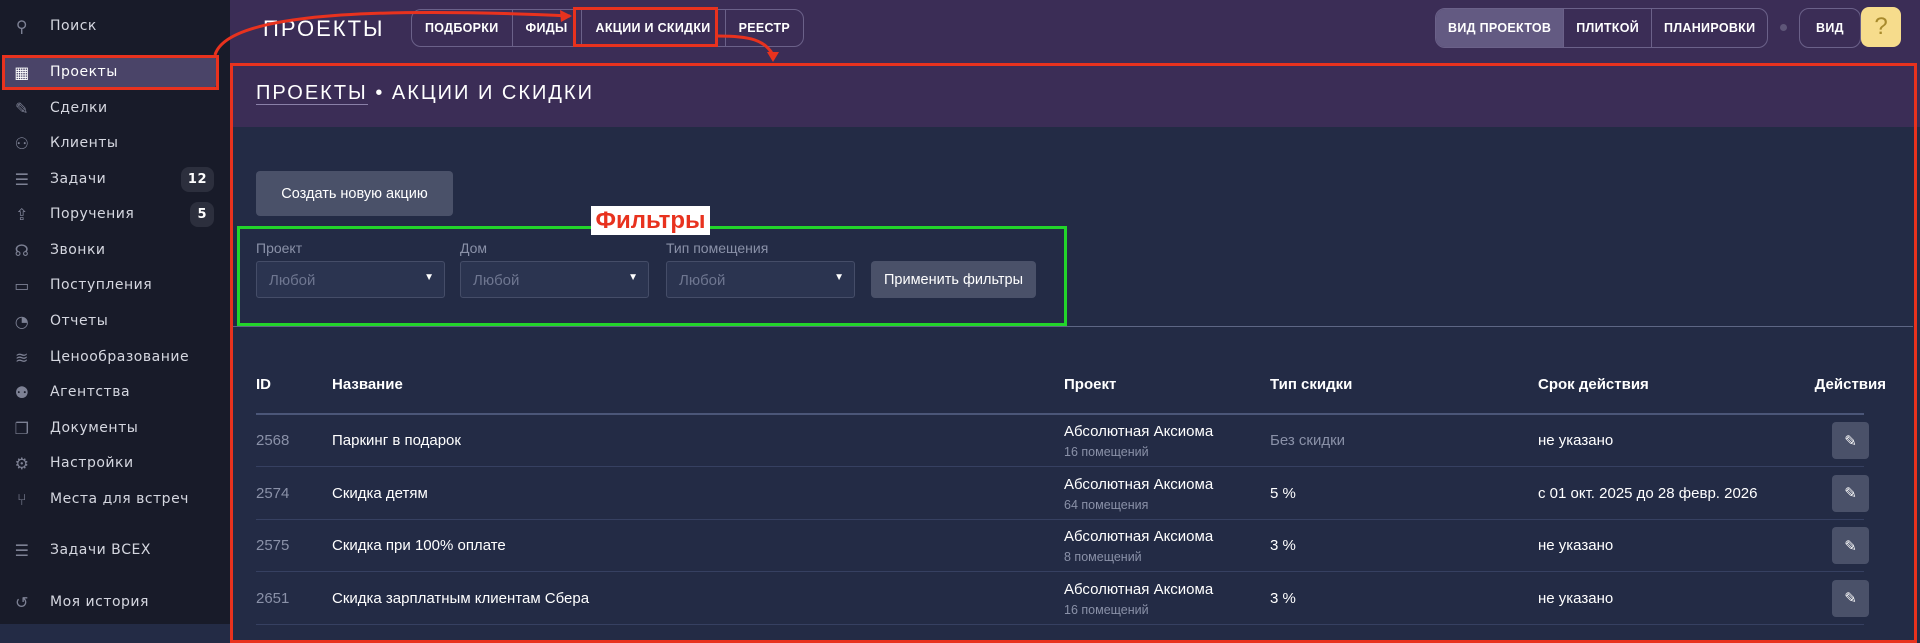  Describe the element at coordinates (746, 45) in the screenshot. I see `arrow-tab-to-content` at that location.